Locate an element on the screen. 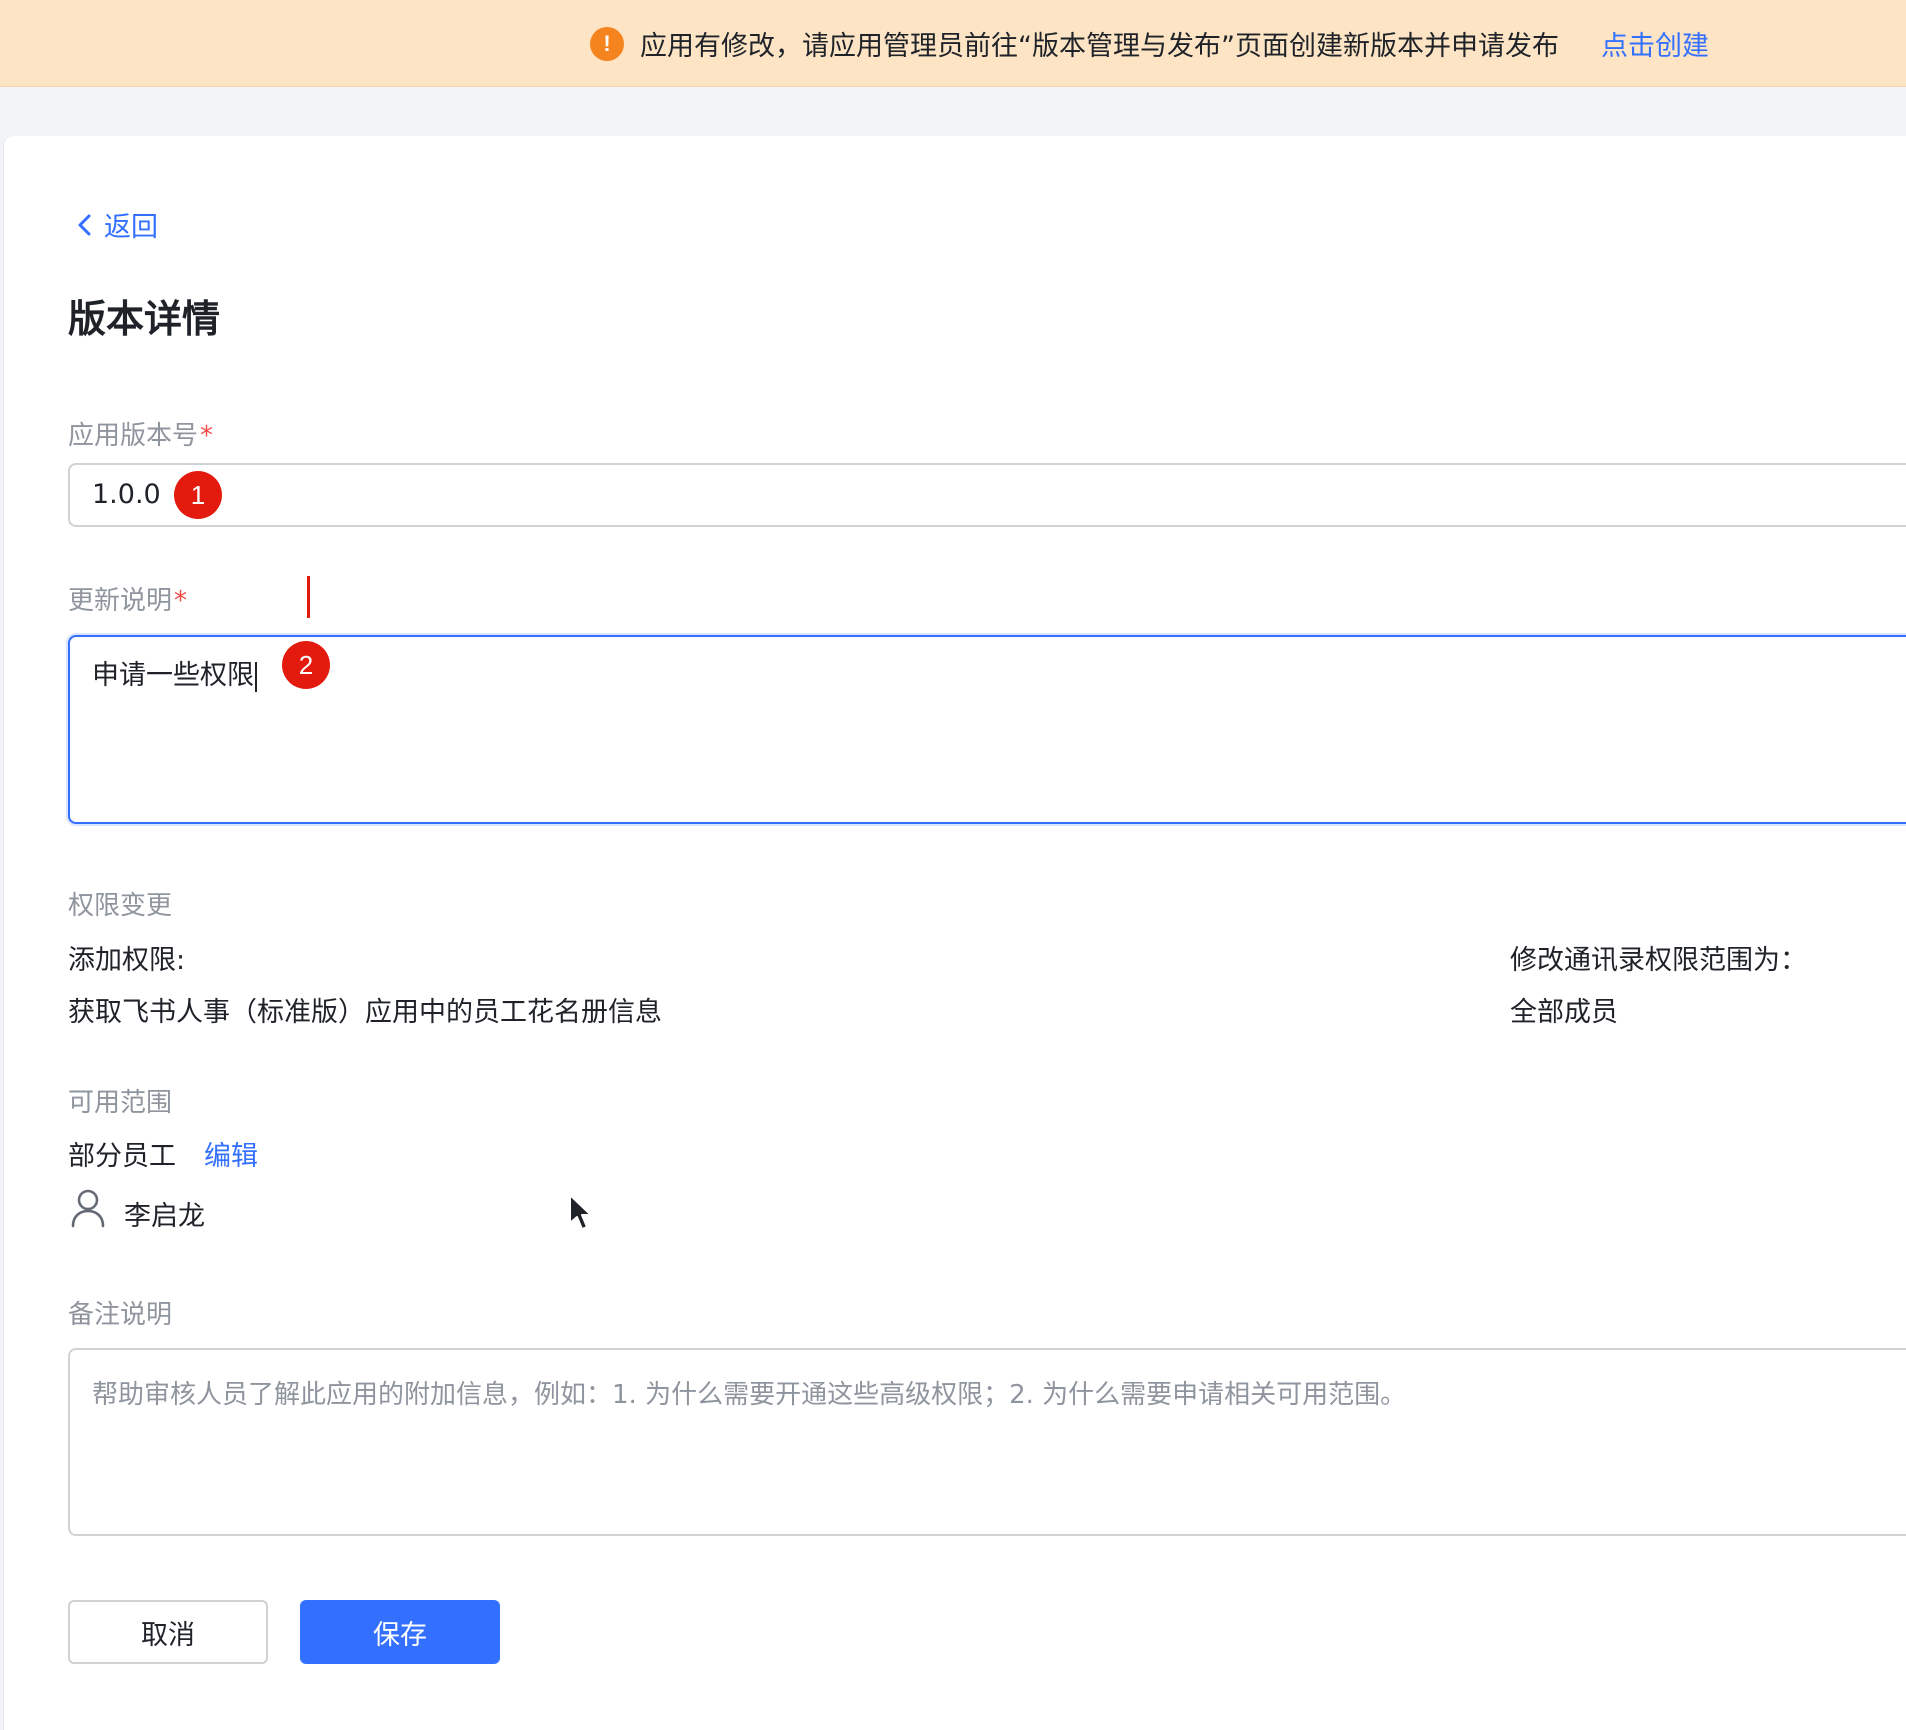  back-link: 返回 is located at coordinates (115, 224).